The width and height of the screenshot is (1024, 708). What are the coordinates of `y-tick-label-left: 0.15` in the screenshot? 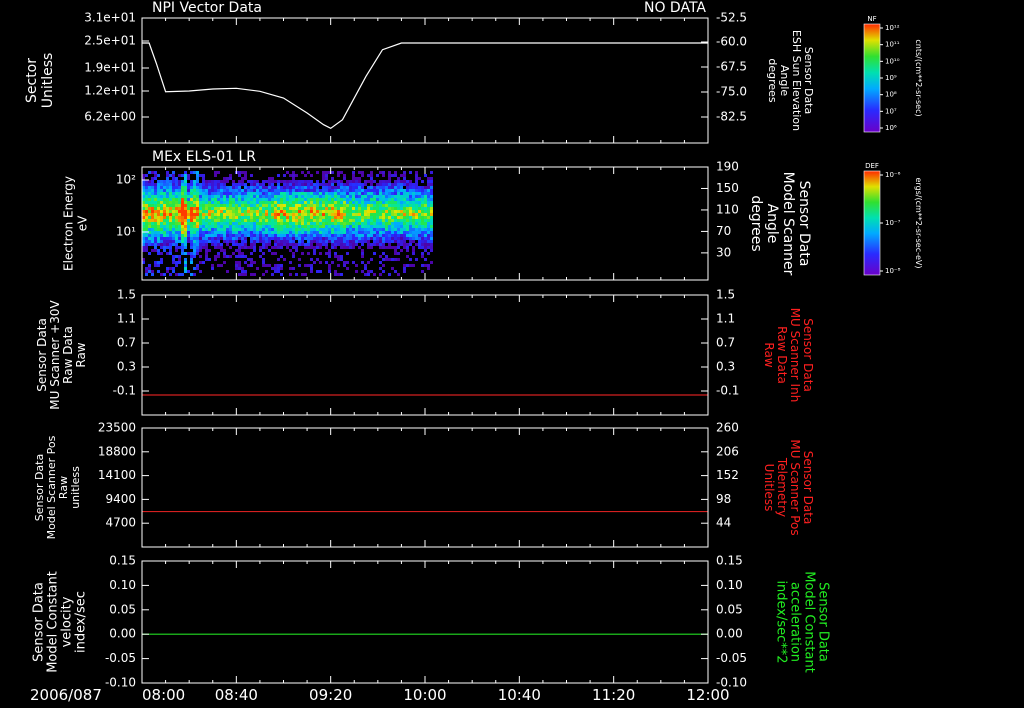 It's located at (122, 561).